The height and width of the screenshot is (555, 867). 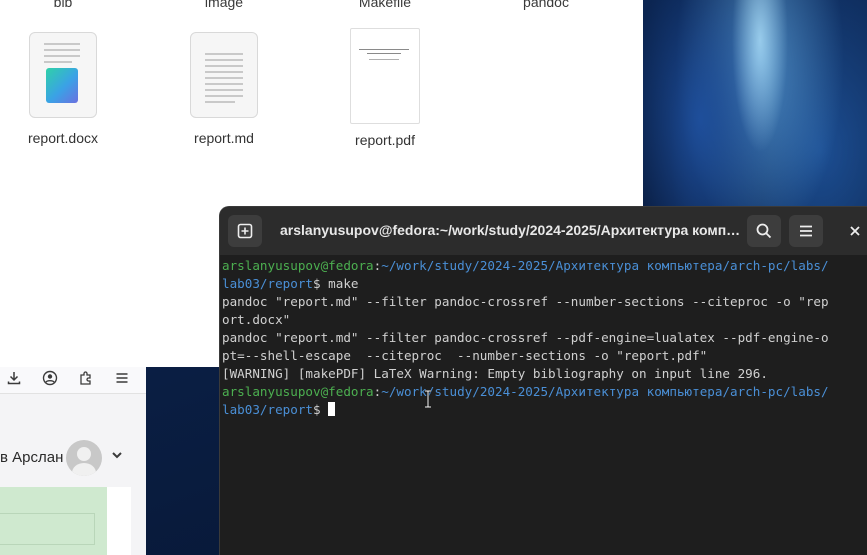 I want to click on account-icon, so click(x=50, y=379).